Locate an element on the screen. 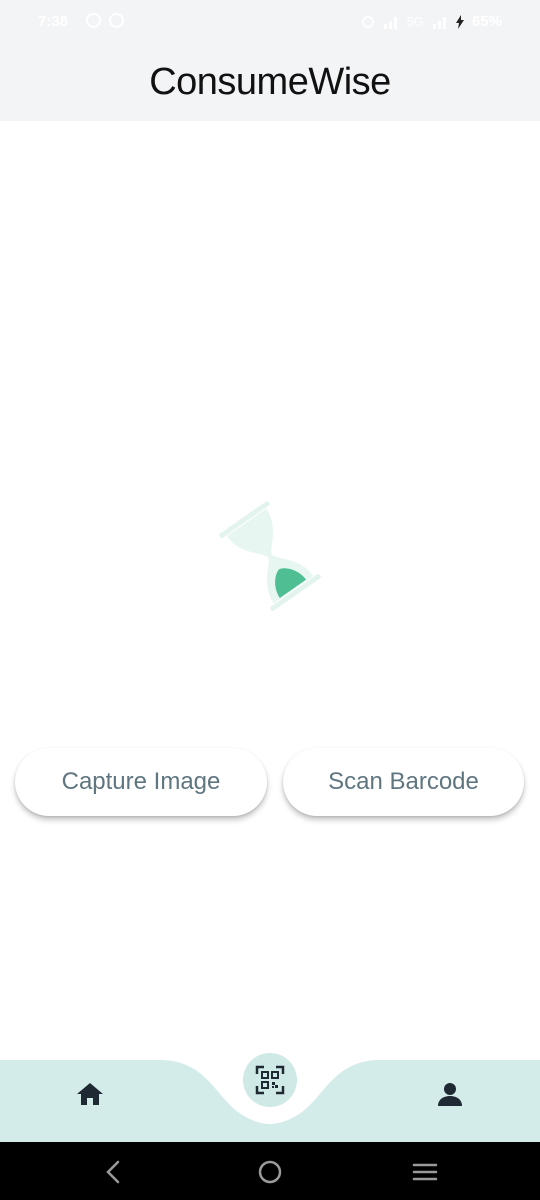 Image resolution: width=540 pixels, height=1200 pixels. home-circle-icon is located at coordinates (270, 1172).